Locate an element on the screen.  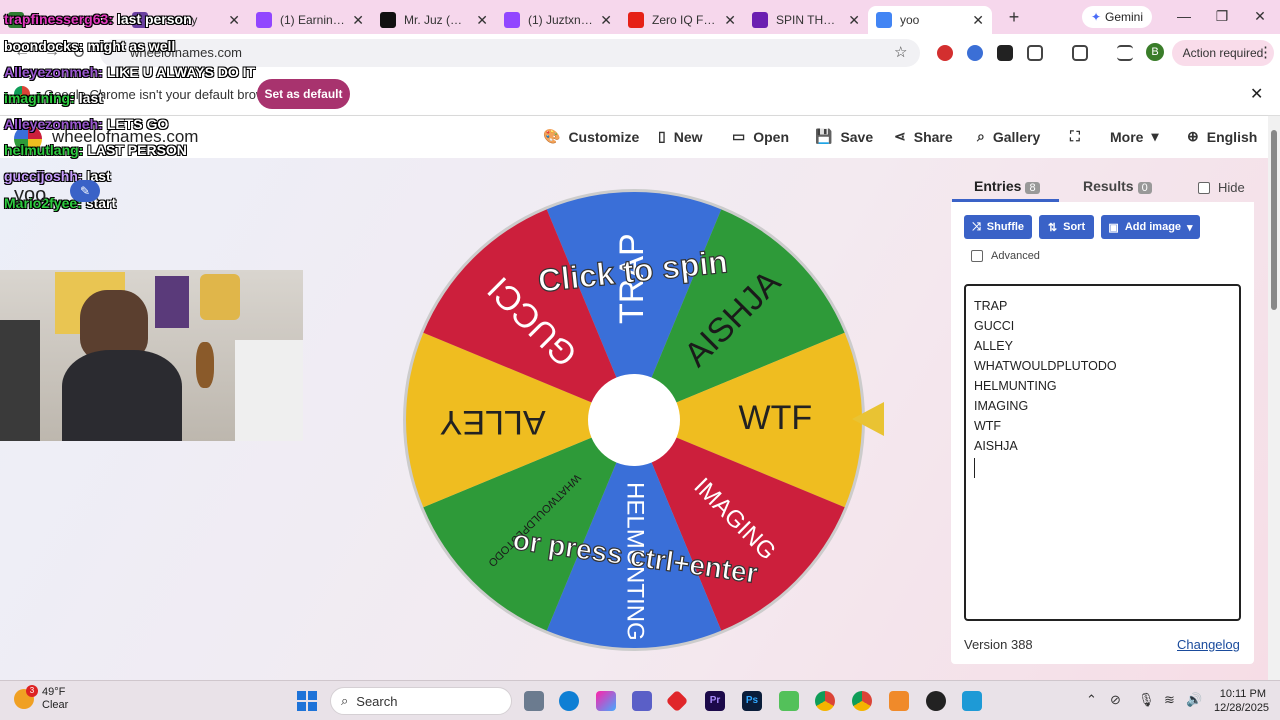
network-icon: ⊘ is located at coordinates (1115, 700).